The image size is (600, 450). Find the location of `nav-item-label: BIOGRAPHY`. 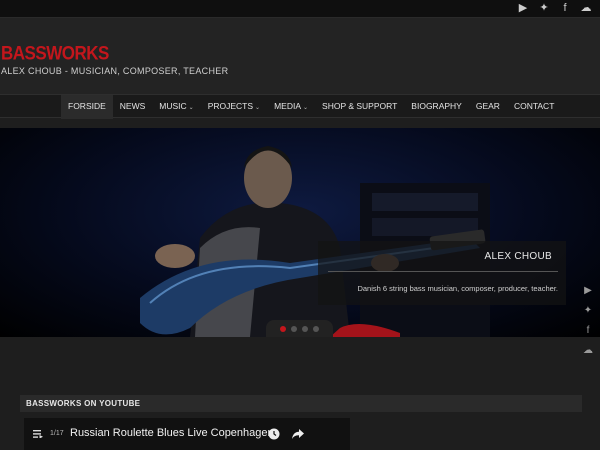

nav-item-label: BIOGRAPHY is located at coordinates (436, 106).